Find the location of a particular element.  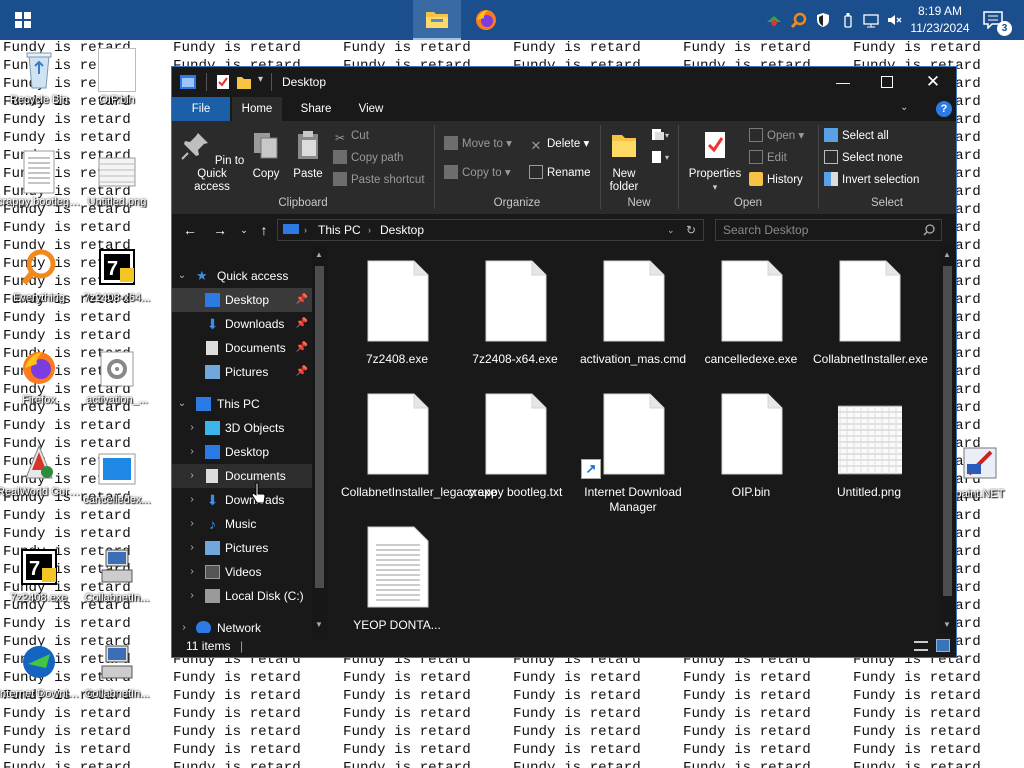

nav-downloads: › ⬇ Downloads is located at coordinates (242, 500).